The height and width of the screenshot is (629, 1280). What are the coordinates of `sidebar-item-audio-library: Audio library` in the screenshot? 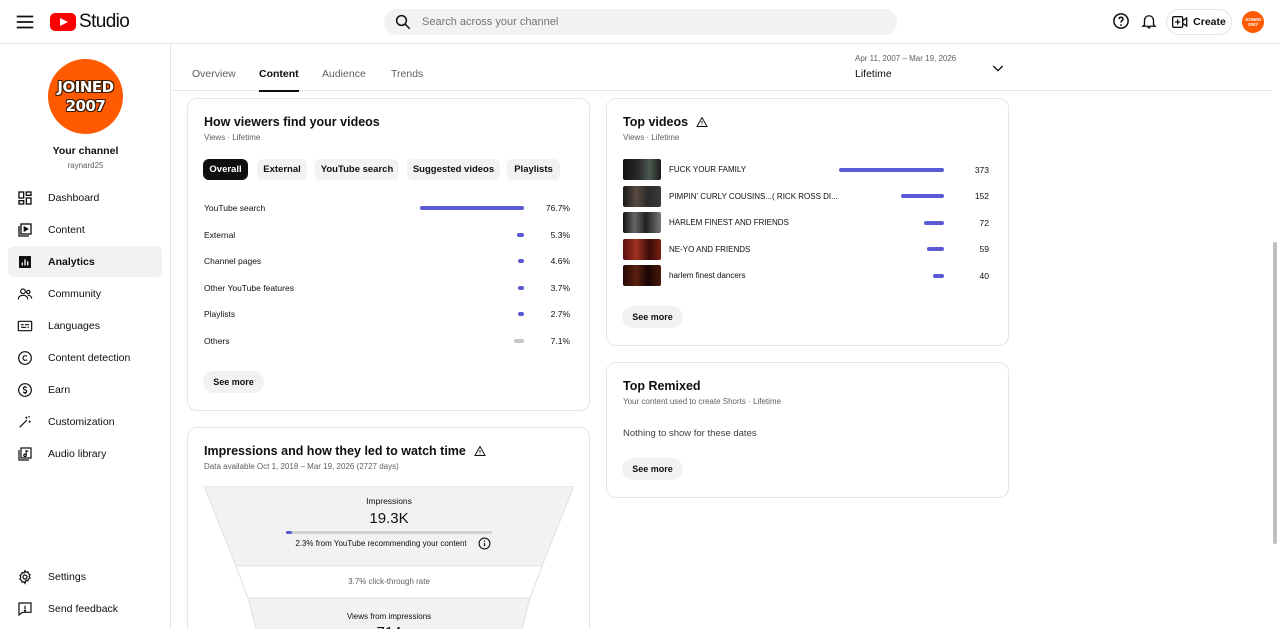 It's located at (85, 453).